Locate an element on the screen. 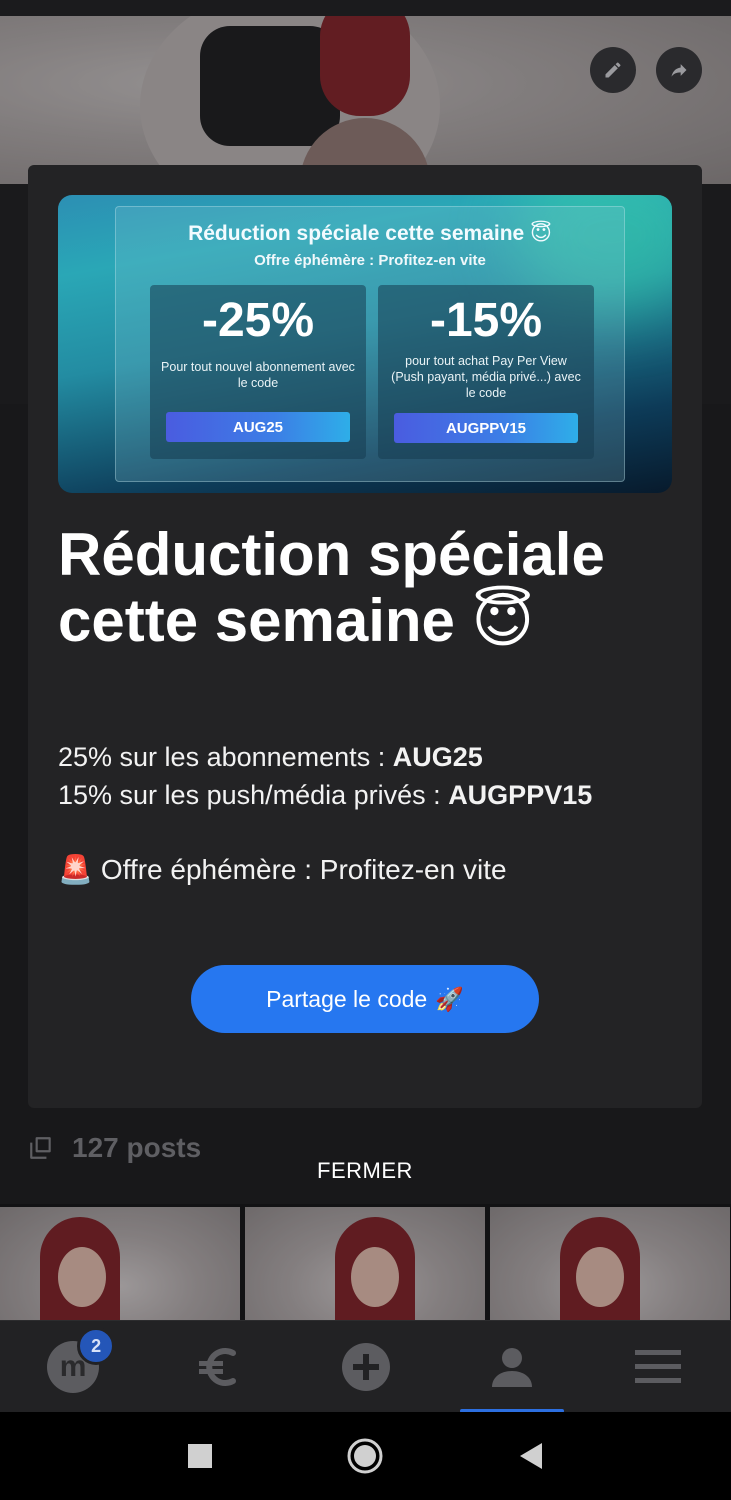  banner-subtitle: Offre éphémère : Profitez-en vite is located at coordinates (370, 260).